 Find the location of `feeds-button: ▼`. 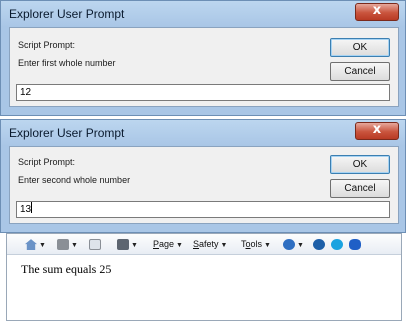

feeds-button: ▼ is located at coordinates (67, 244).